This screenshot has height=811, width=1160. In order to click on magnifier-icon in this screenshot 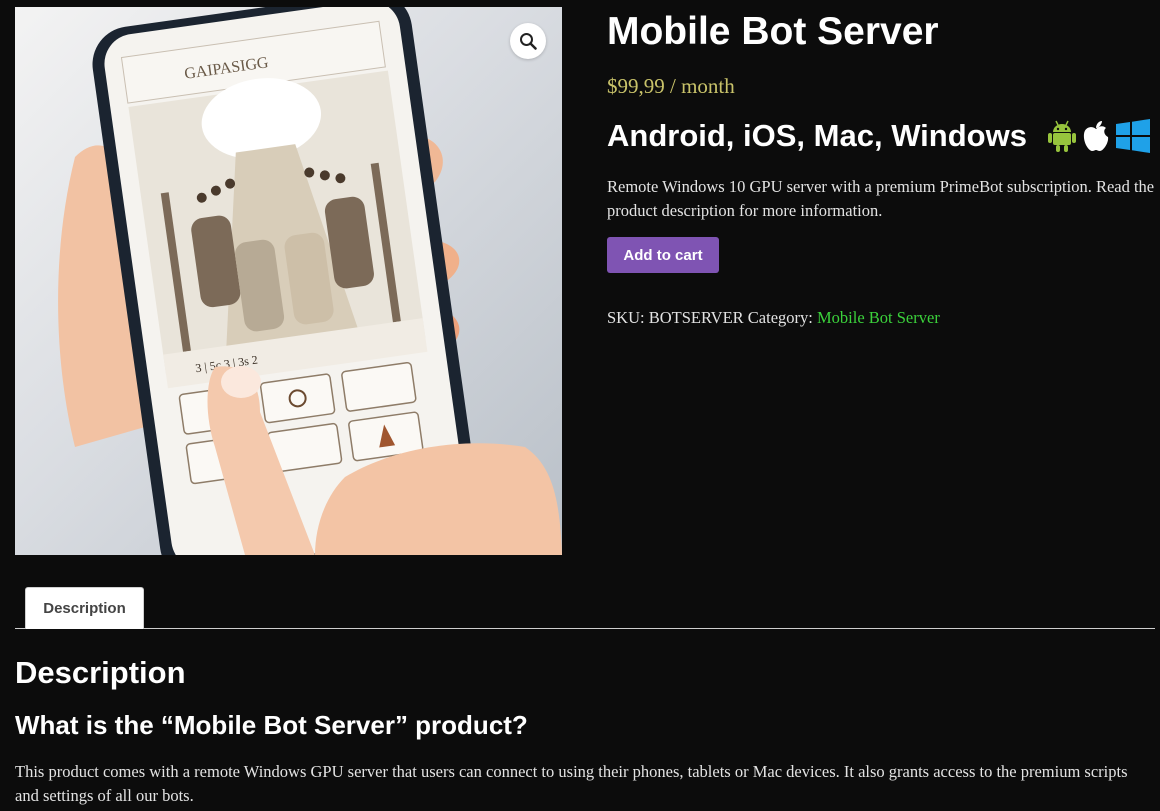, I will do `click(528, 41)`.